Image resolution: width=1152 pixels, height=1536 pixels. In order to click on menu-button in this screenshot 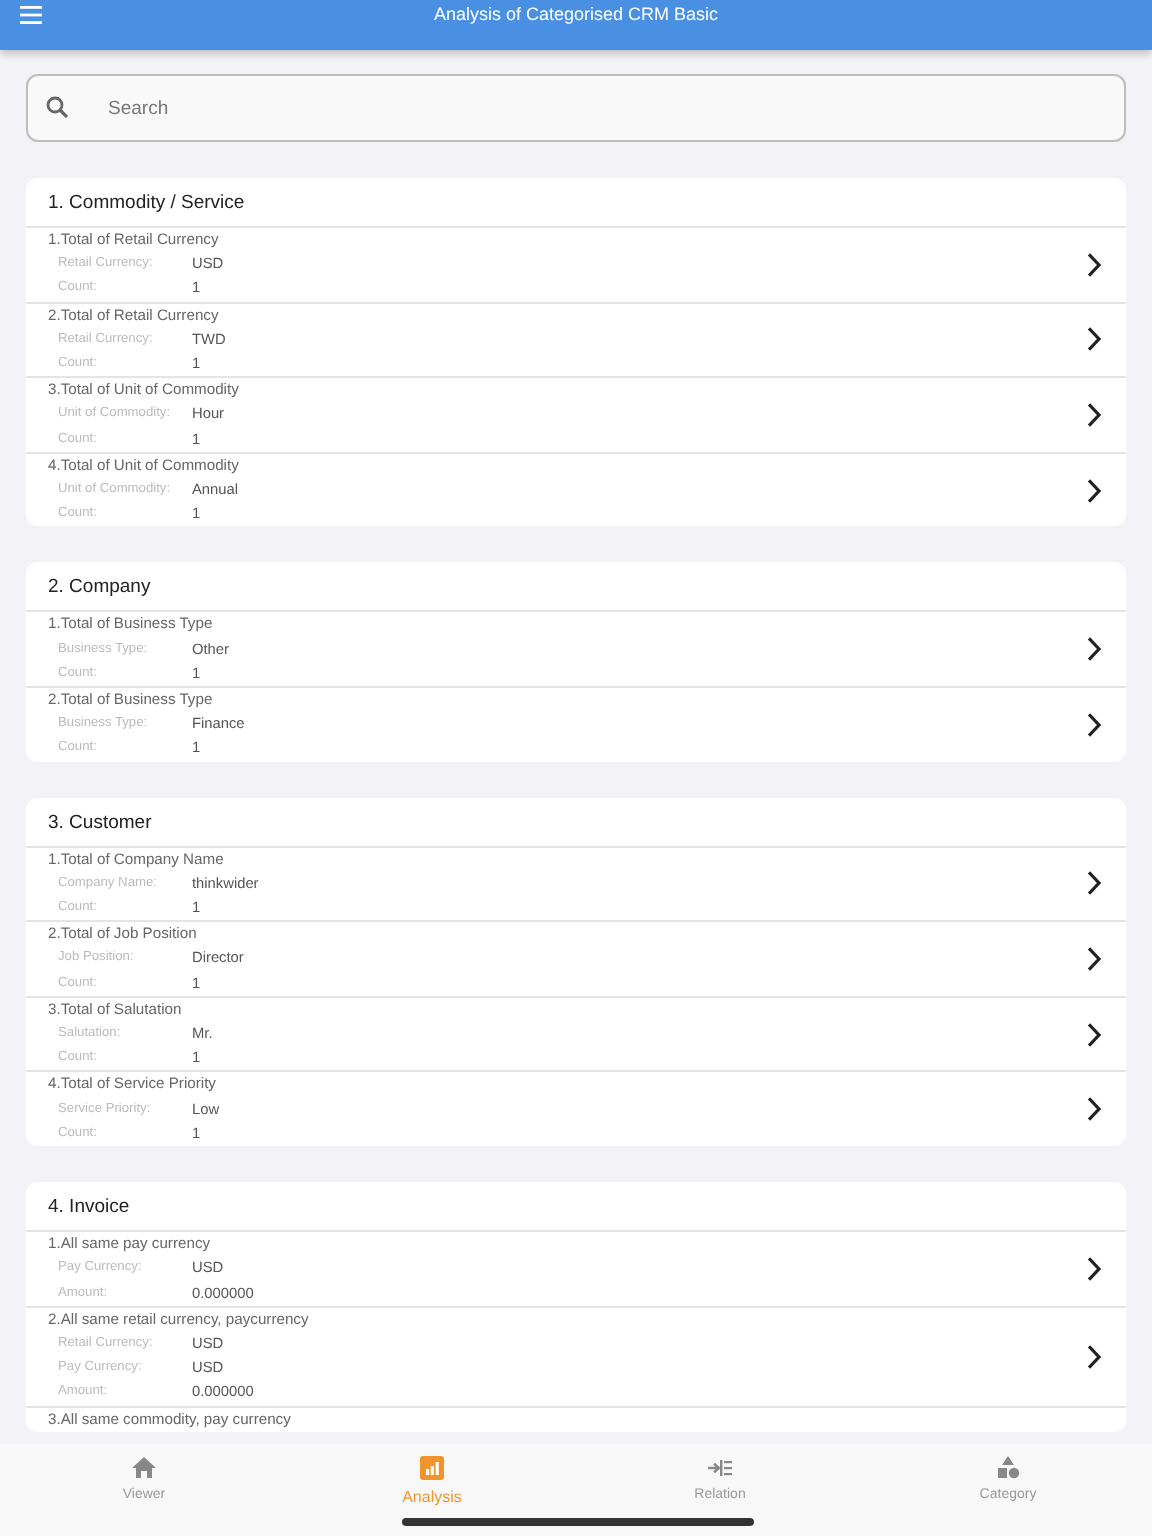, I will do `click(31, 15)`.